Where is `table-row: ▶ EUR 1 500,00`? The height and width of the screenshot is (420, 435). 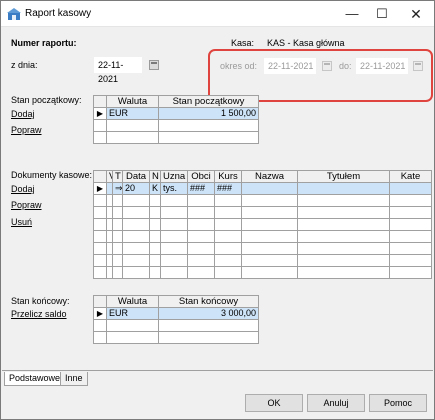
table-row: ▶ EUR 1 500,00 is located at coordinates (176, 113).